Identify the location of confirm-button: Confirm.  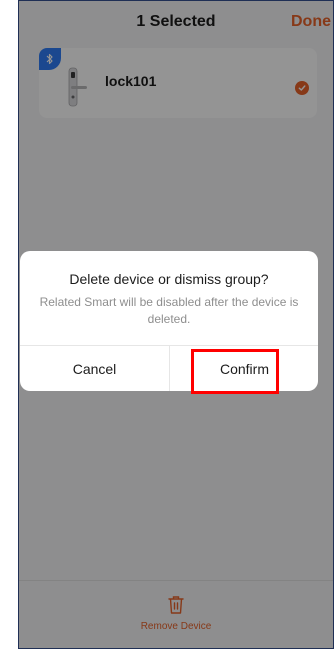
(244, 368).